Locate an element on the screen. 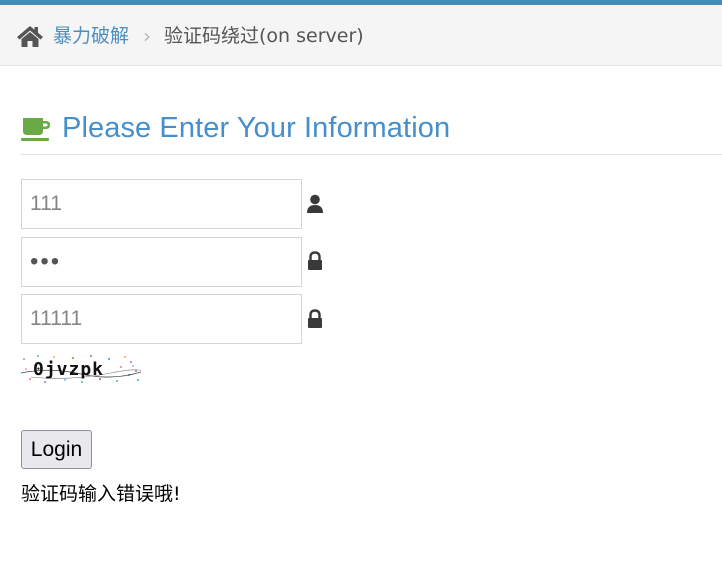  coffee-cup-icon is located at coordinates (35, 129).